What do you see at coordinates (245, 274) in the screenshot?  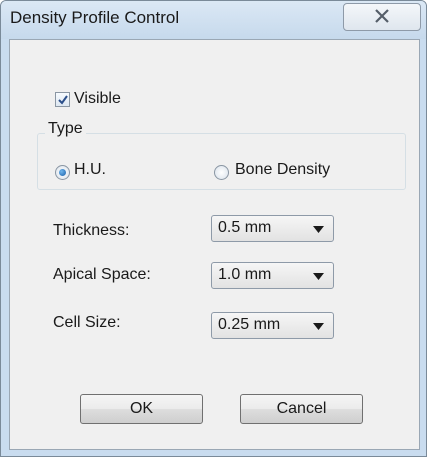 I see `apical-space-value: 1.0 mm` at bounding box center [245, 274].